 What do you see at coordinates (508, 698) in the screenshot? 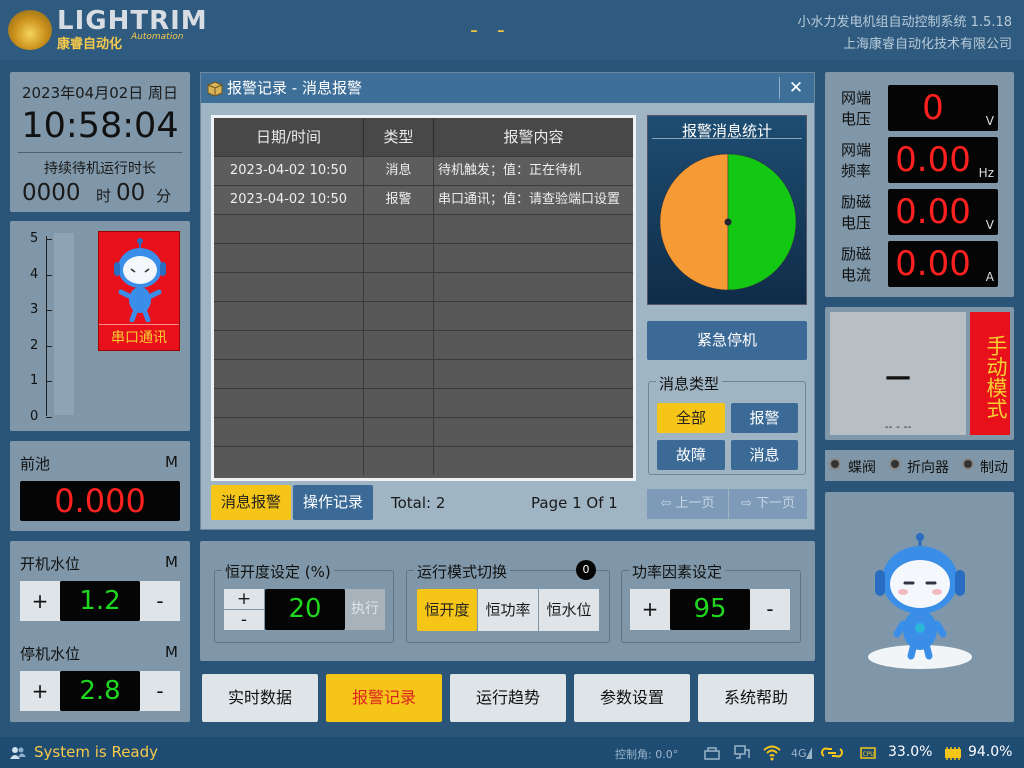
I see `nav-trends: 运行趋势` at bounding box center [508, 698].